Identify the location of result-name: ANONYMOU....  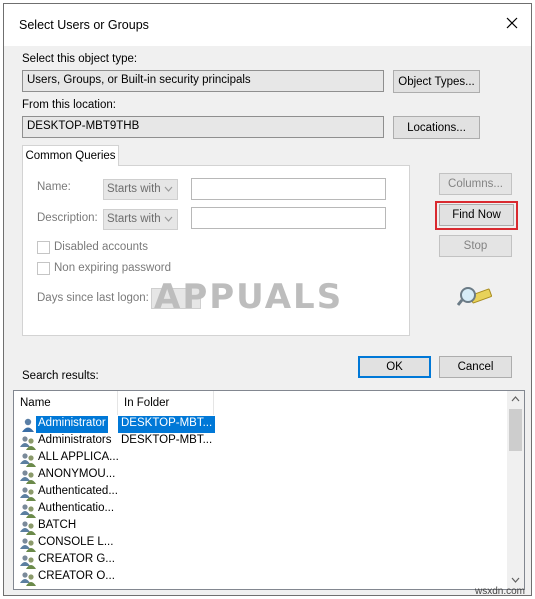
(77, 474).